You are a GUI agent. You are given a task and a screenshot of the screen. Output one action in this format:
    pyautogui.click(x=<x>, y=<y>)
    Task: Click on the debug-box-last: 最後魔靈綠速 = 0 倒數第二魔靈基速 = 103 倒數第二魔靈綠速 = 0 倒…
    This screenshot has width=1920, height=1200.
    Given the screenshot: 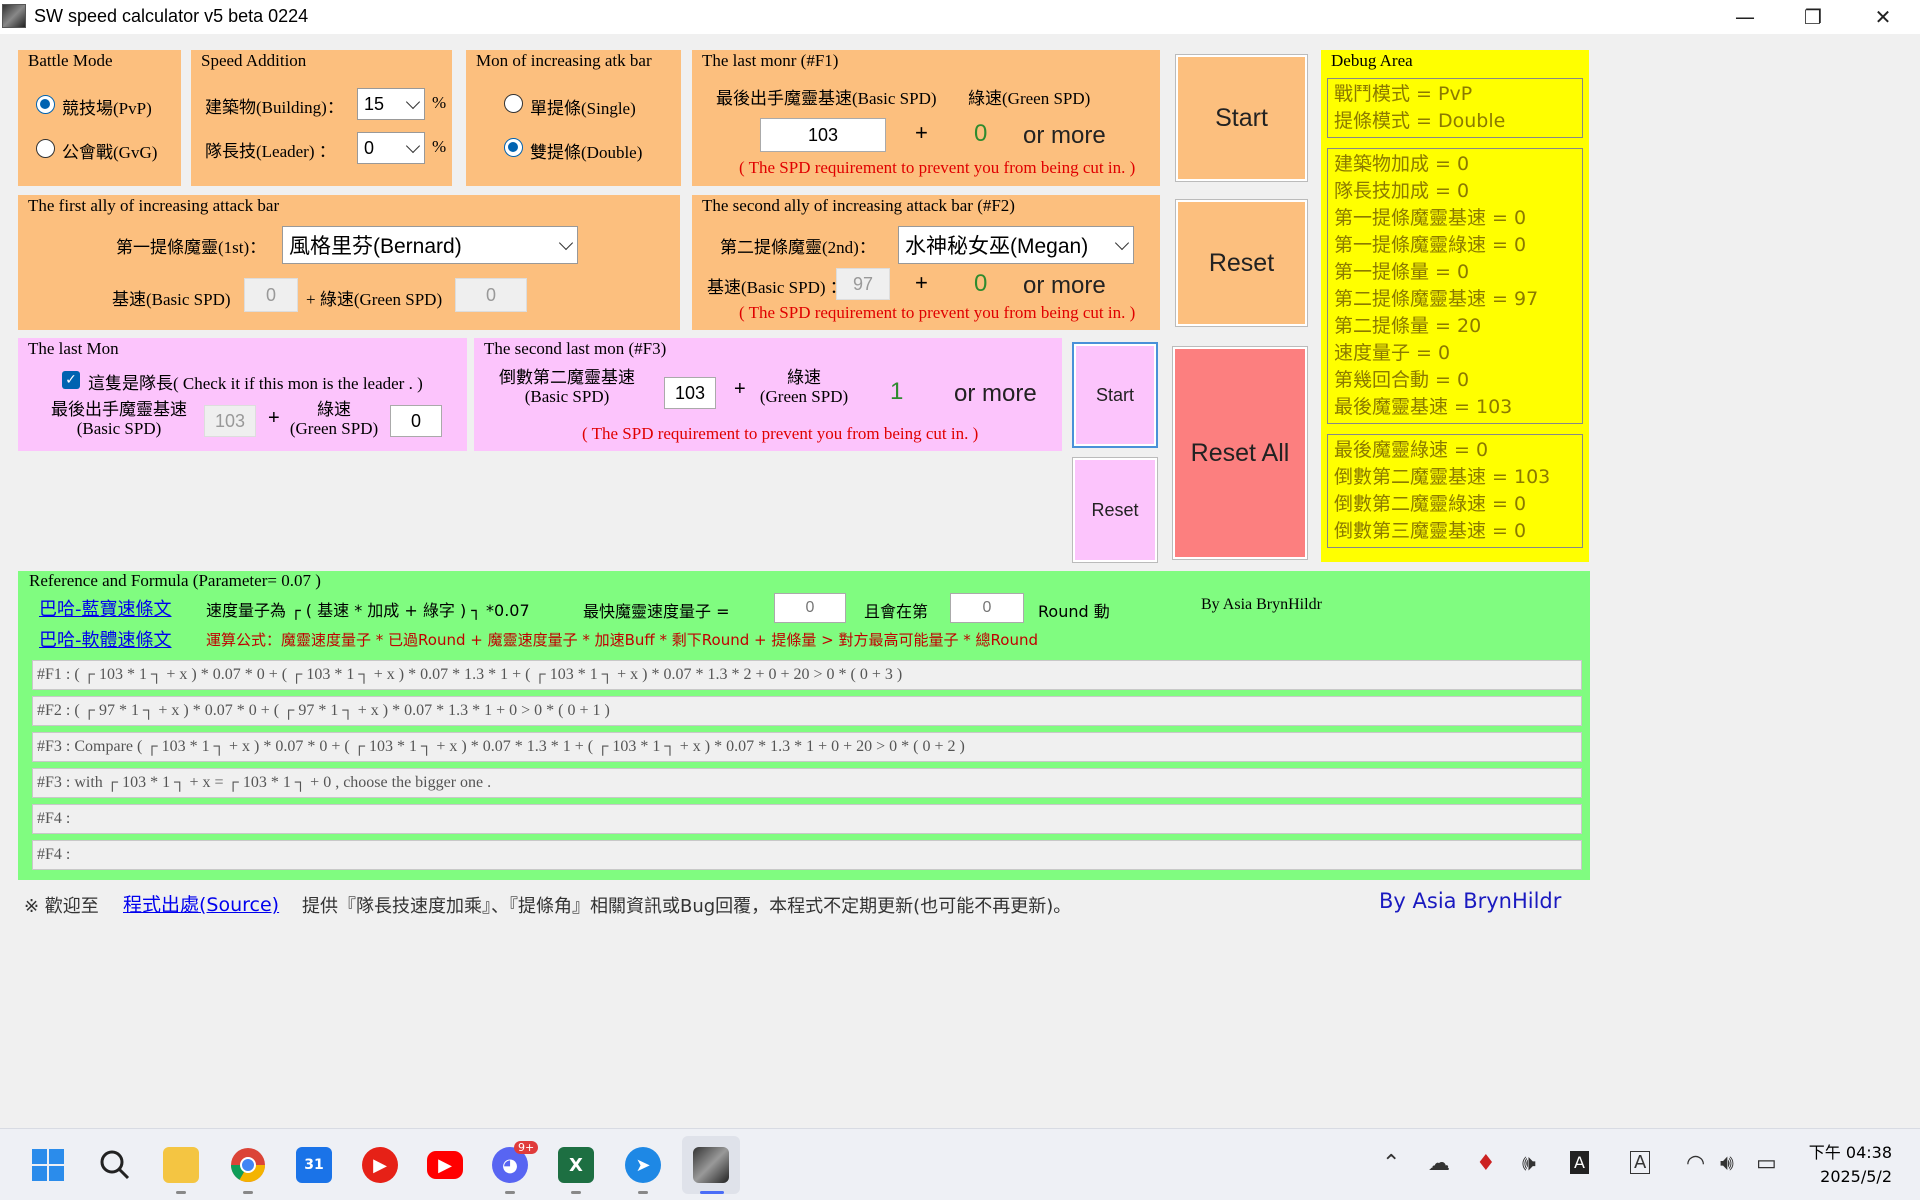 What is the action you would take?
    pyautogui.click(x=1455, y=491)
    